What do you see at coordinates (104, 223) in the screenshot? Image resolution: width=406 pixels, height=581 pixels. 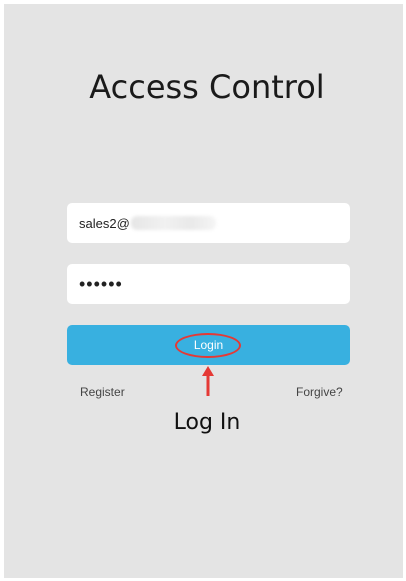 I see `email-value: sales2@` at bounding box center [104, 223].